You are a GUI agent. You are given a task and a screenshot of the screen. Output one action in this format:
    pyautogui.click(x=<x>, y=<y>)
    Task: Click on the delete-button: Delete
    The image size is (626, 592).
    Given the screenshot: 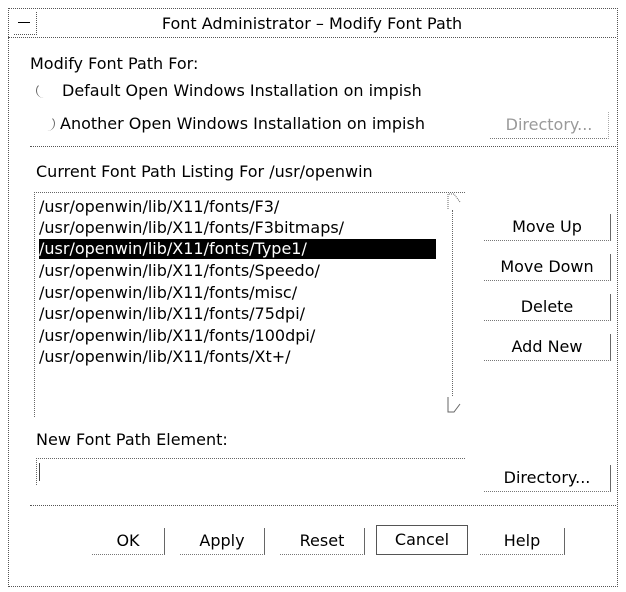 What is the action you would take?
    pyautogui.click(x=547, y=307)
    